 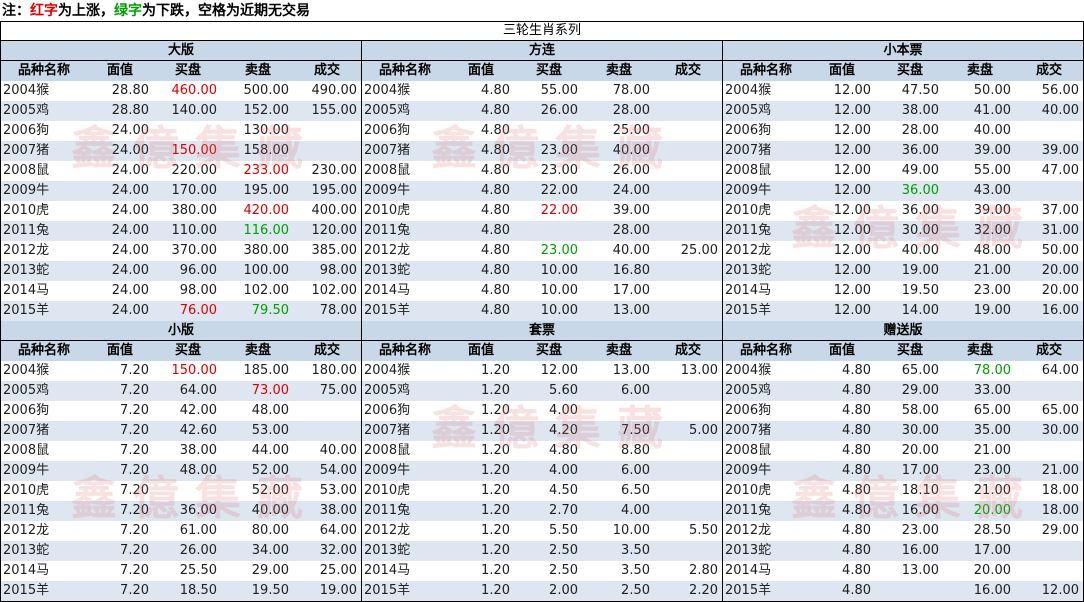 I want to click on cell-ask: 6.50, so click(x=635, y=490).